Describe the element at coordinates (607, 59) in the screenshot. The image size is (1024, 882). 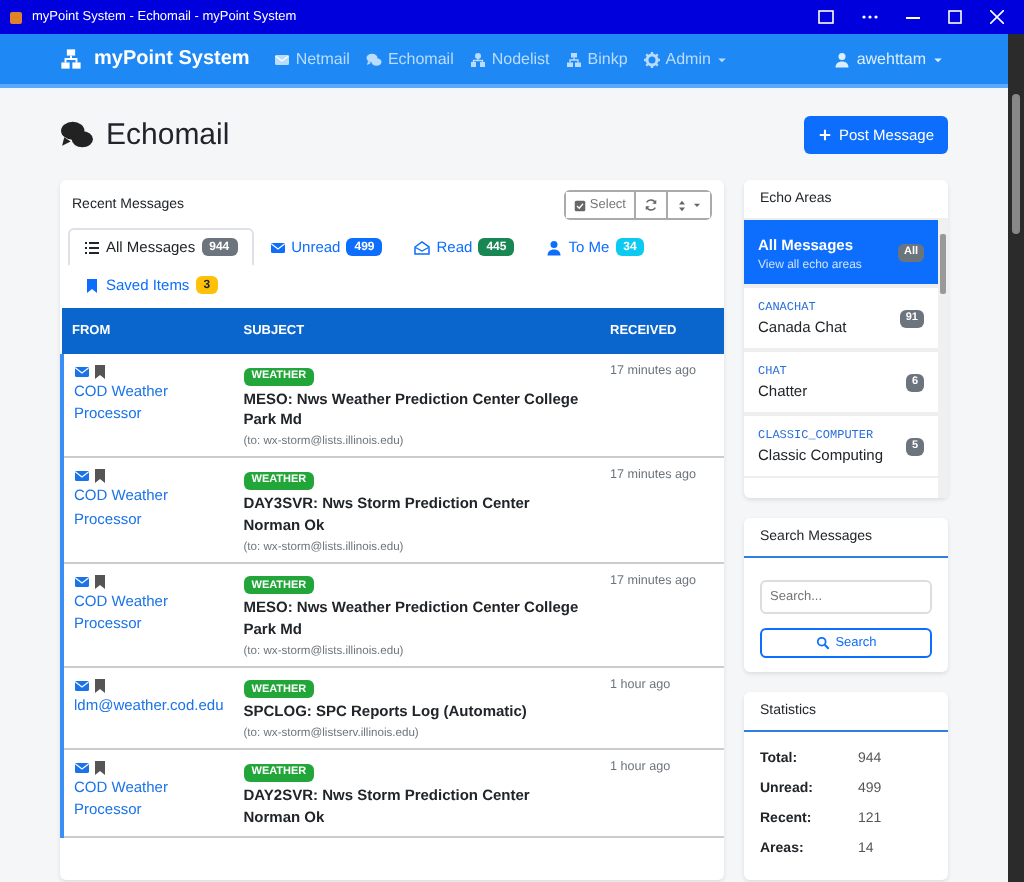
I see `nav-link: Binkp` at that location.